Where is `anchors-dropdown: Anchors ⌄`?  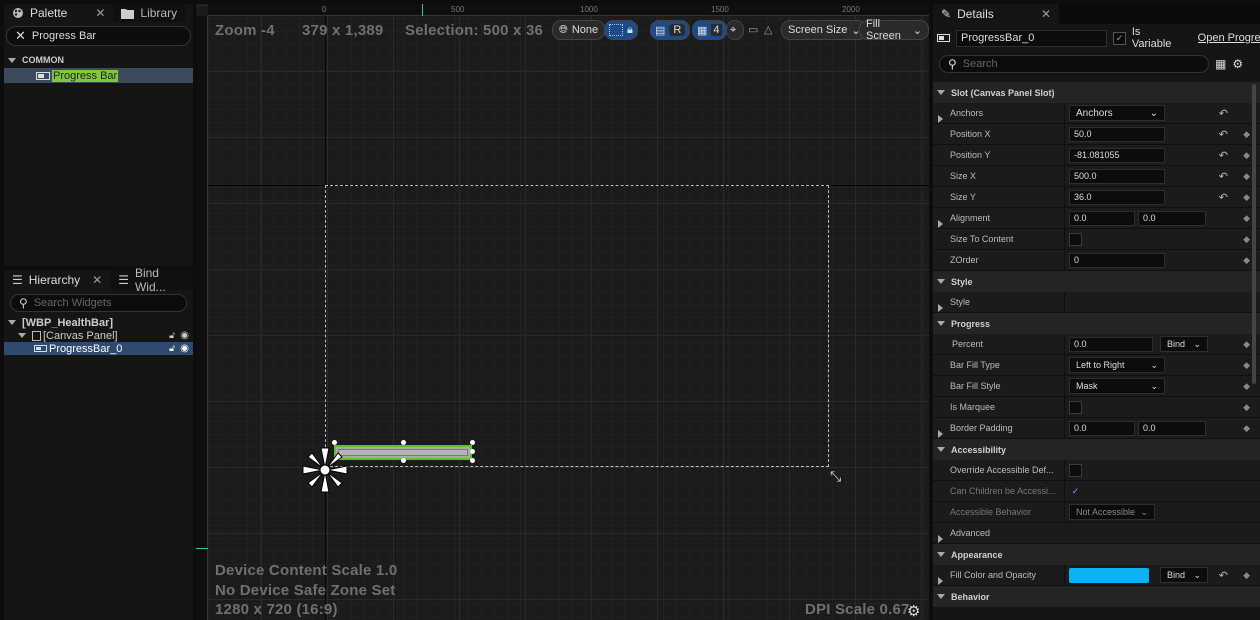
anchors-dropdown: Anchors ⌄ is located at coordinates (1117, 113).